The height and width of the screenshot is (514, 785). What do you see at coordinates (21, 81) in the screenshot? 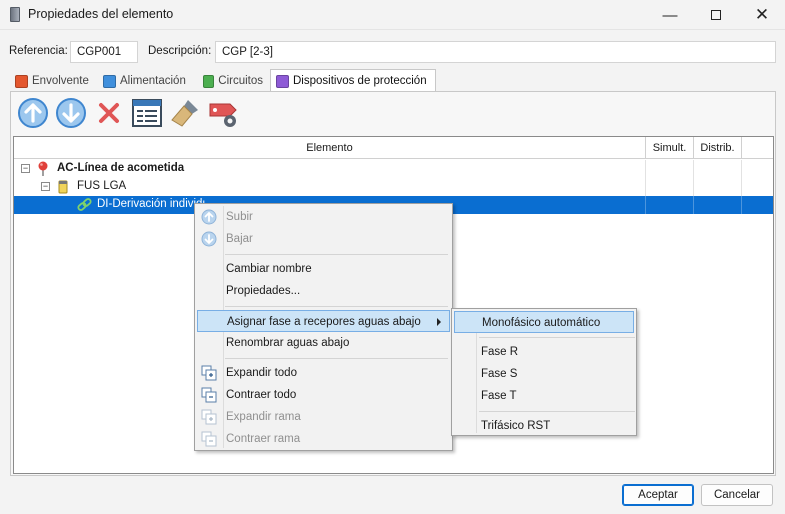
I see `envelope-icon` at bounding box center [21, 81].